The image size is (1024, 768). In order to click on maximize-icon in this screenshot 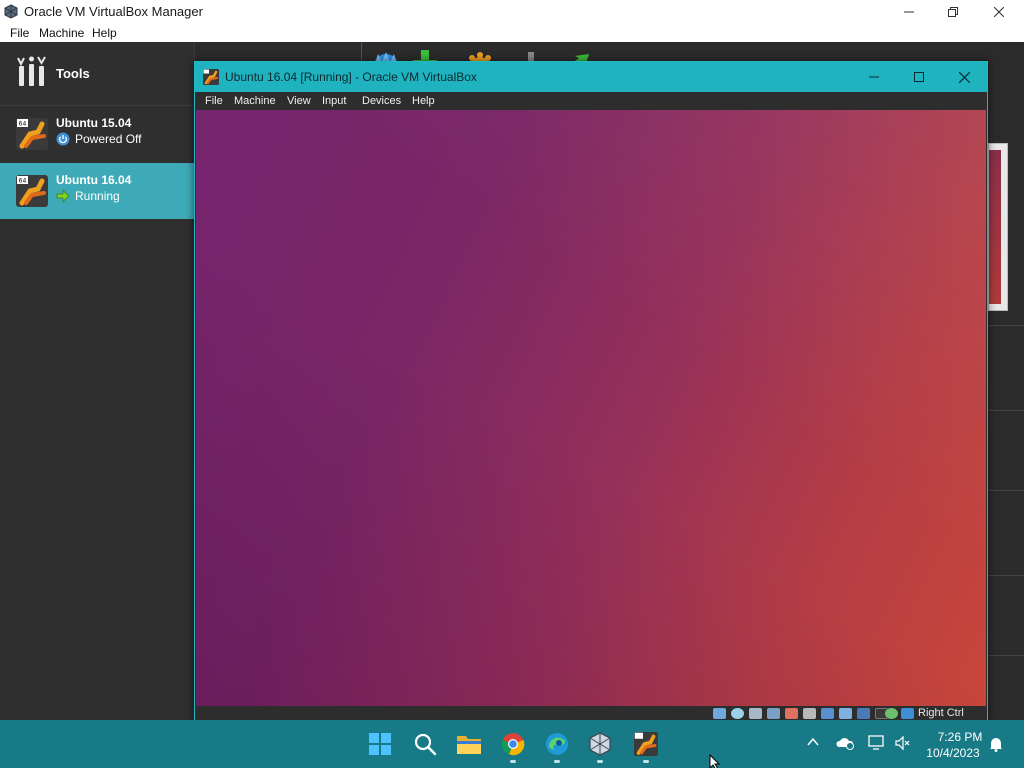, I will do `click(919, 77)`.